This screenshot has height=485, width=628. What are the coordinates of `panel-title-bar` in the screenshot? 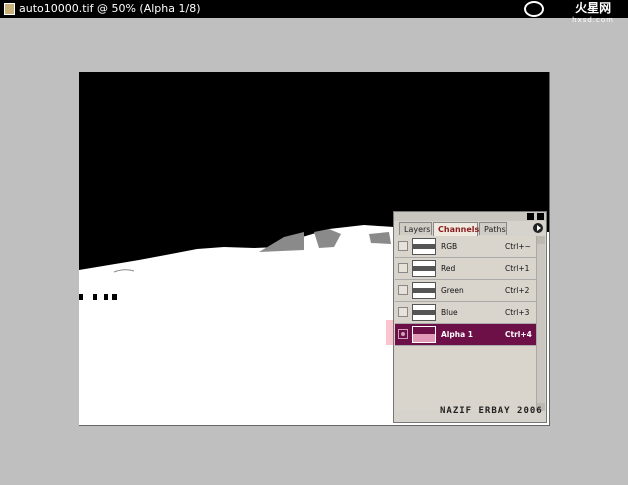 It's located at (470, 216).